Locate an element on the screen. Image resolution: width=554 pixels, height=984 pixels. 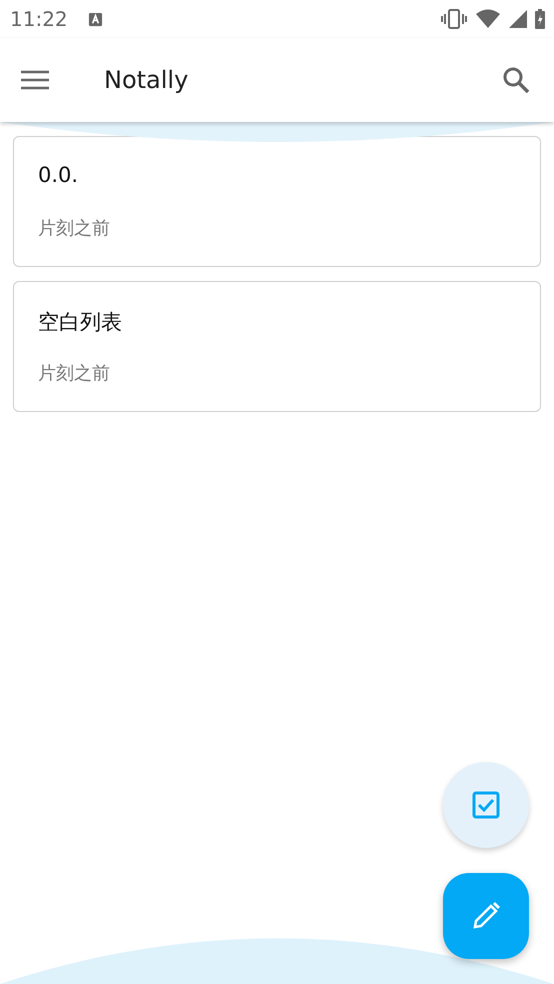
notification-icon is located at coordinates (95, 19).